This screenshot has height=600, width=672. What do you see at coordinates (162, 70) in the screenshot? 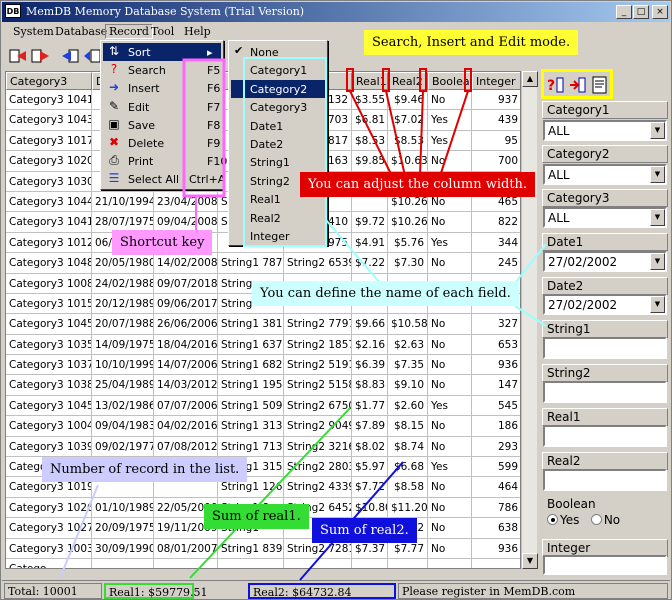
I see `record-menu-item-search: ? Search F5` at bounding box center [162, 70].